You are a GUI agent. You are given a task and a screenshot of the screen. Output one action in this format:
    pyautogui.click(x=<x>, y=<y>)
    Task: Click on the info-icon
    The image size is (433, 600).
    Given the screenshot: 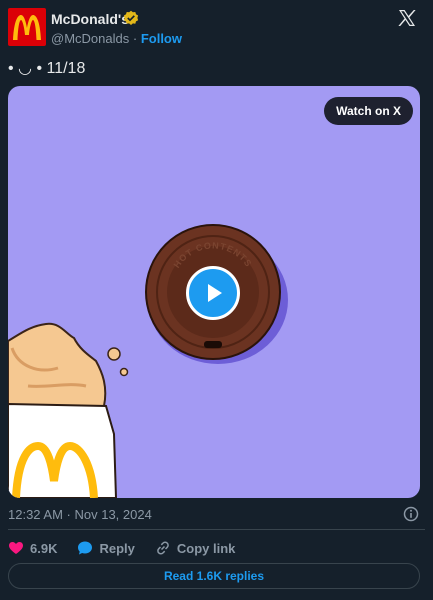 What is the action you would take?
    pyautogui.click(x=411, y=514)
    